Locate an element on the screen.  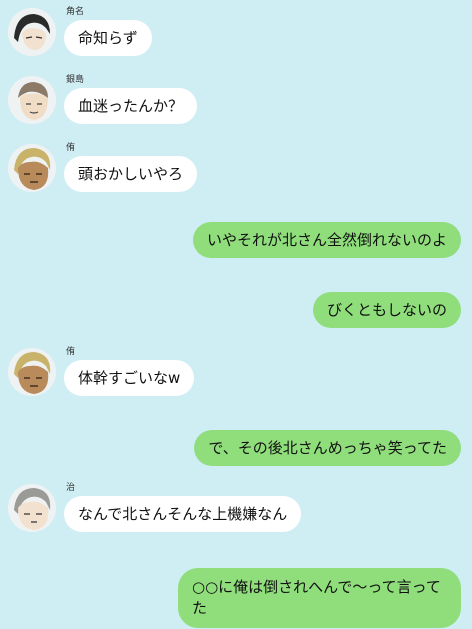
message-outgoing: で、その後北さんめっちゃ笑ってた is located at coordinates (236, 455).